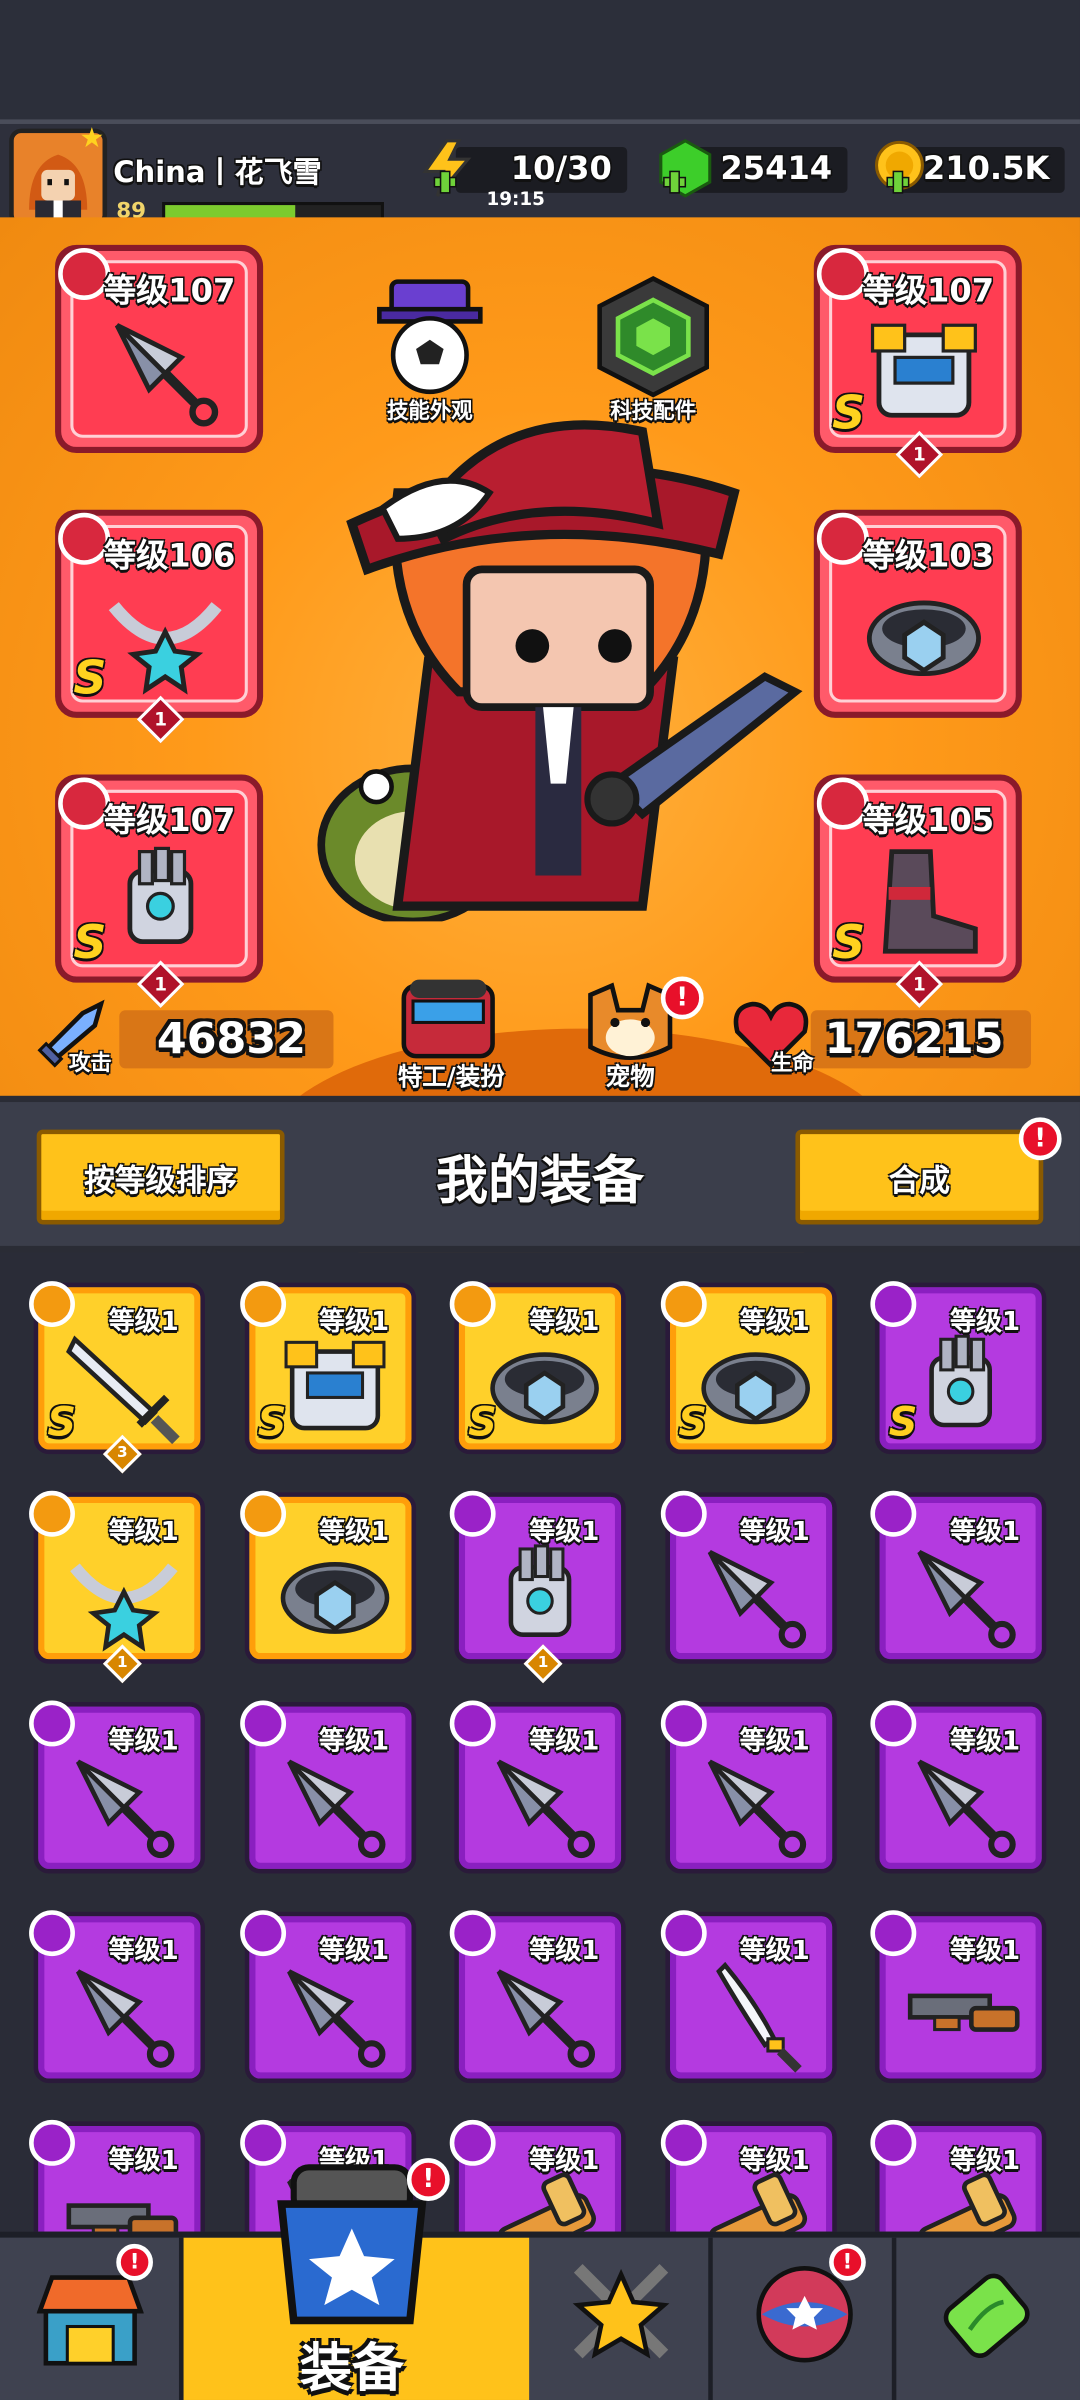 Image resolution: width=1080 pixels, height=2400 pixels. I want to click on hero-character, so click(550, 661).